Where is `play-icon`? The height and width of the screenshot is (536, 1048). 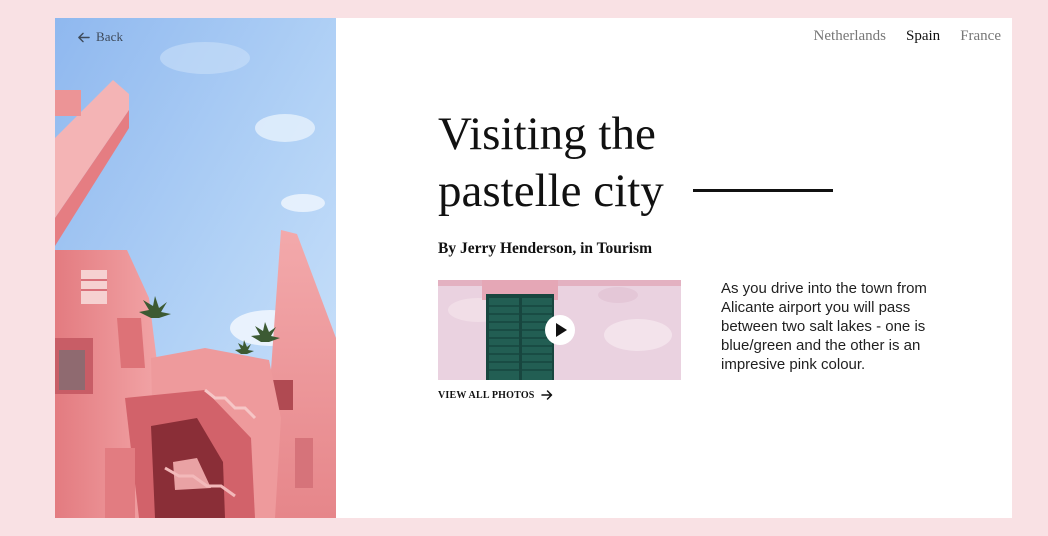
play-icon is located at coordinates (561, 330).